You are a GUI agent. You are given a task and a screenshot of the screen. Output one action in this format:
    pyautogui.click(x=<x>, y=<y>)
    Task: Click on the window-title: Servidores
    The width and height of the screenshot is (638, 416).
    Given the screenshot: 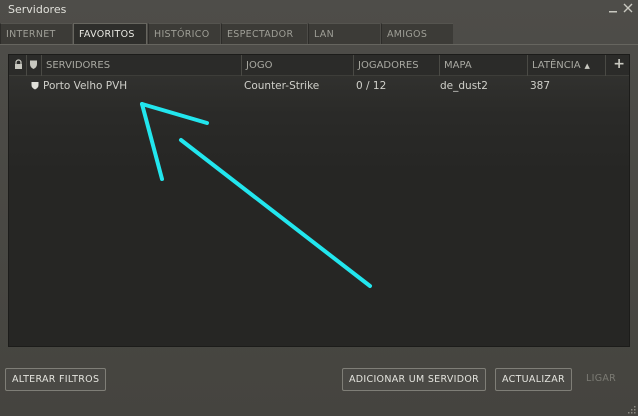 What is the action you would take?
    pyautogui.click(x=37, y=9)
    